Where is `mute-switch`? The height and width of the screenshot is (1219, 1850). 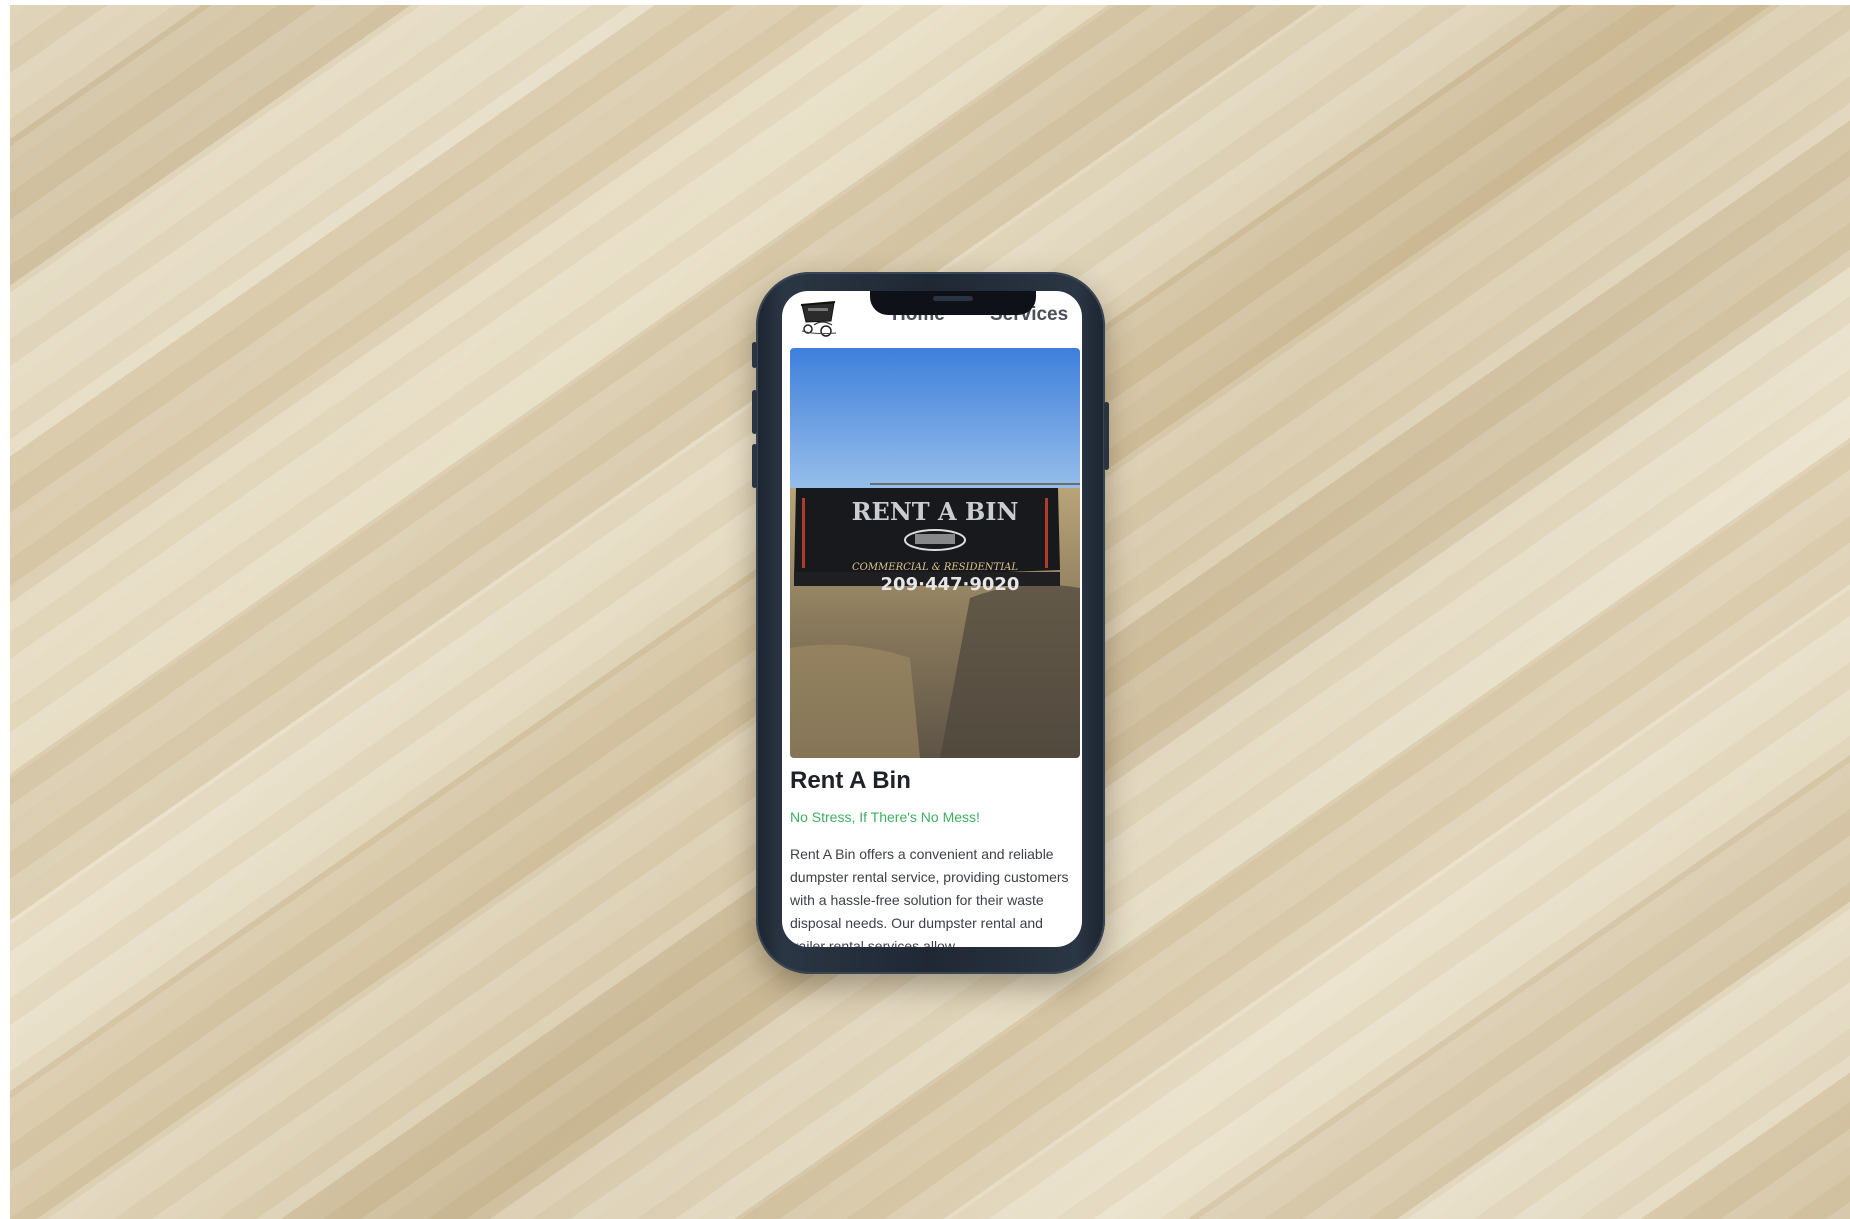 mute-switch is located at coordinates (754, 355).